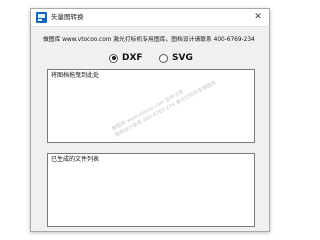 The width and height of the screenshot is (320, 240). I want to click on radio-svg: SVG, so click(176, 58).